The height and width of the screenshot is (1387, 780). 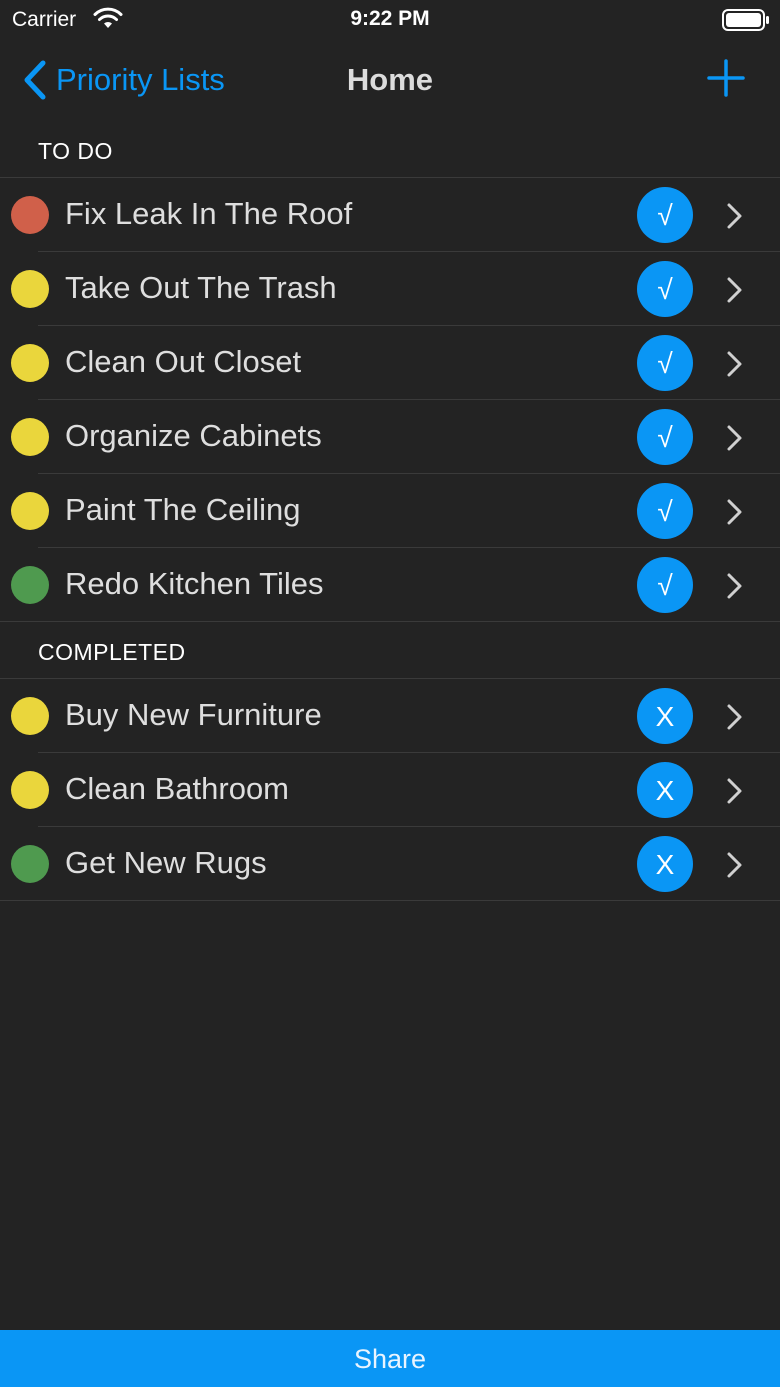 What do you see at coordinates (194, 583) in the screenshot?
I see `item-label: Redo Kitchen Tiles` at bounding box center [194, 583].